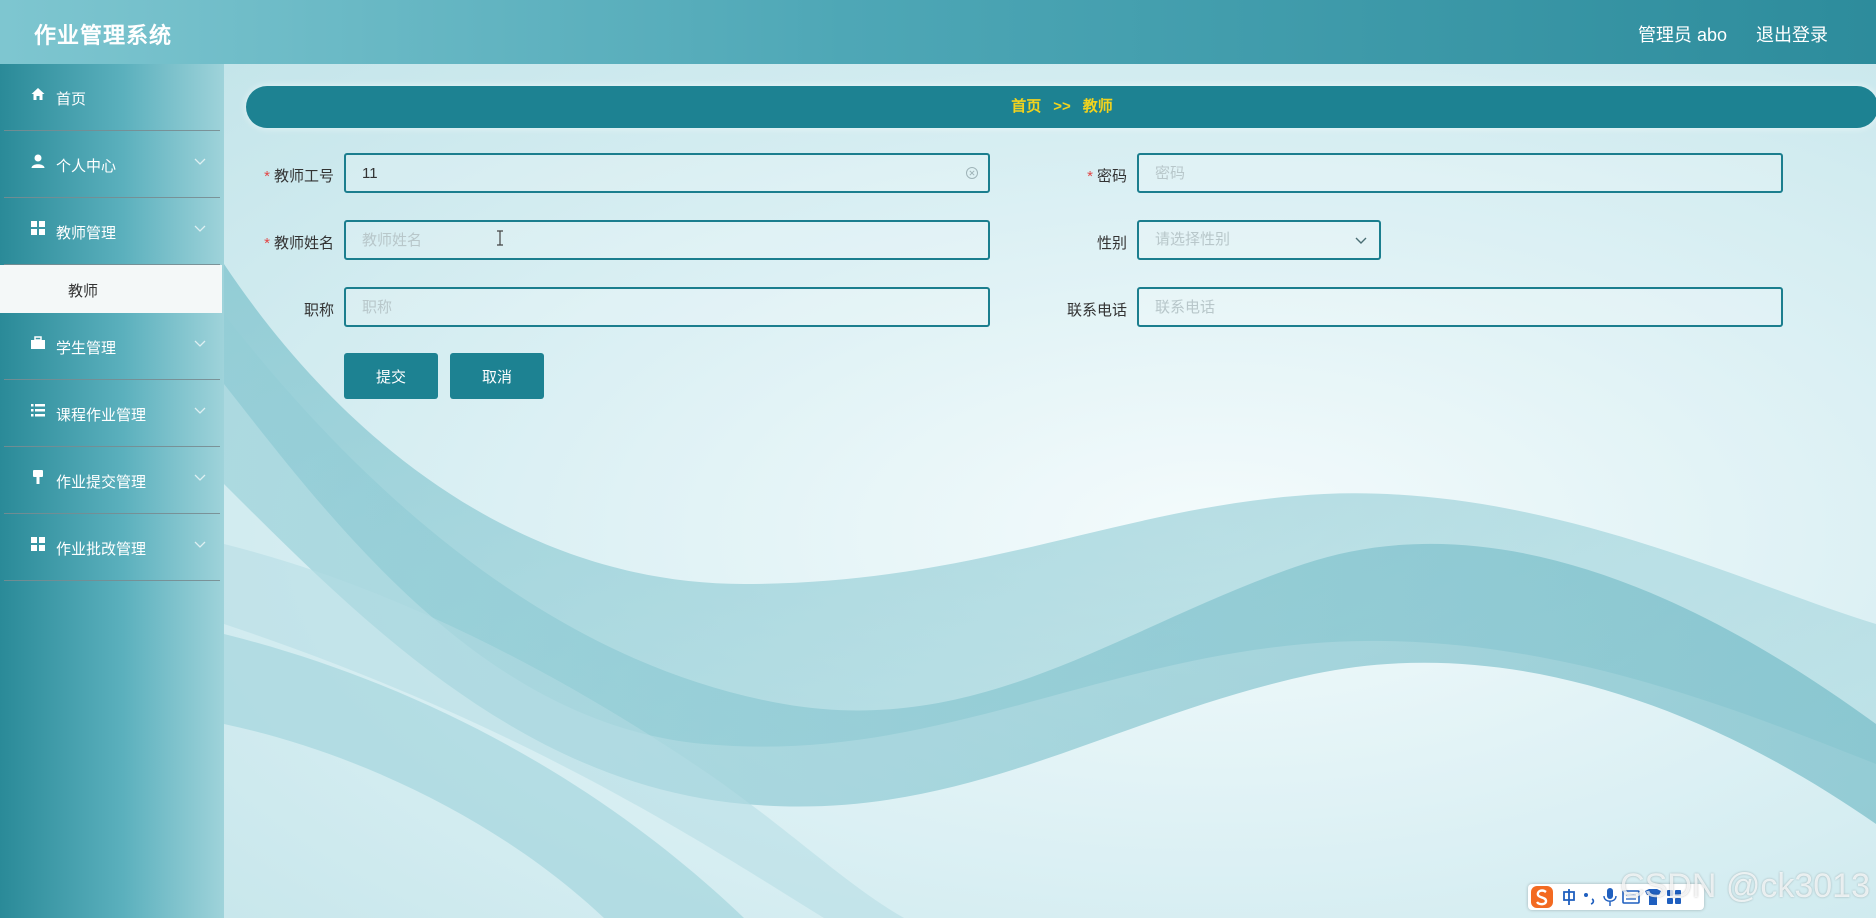 This screenshot has width=1876, height=918. Describe the element at coordinates (303, 176) in the screenshot. I see `teacher-id-label-text: 教师工号` at that location.